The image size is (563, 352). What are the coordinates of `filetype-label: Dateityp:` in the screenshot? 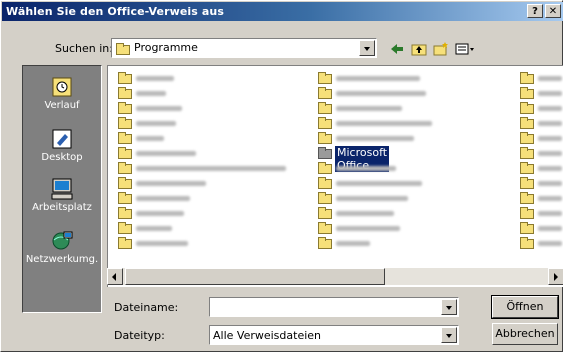 It's located at (139, 335).